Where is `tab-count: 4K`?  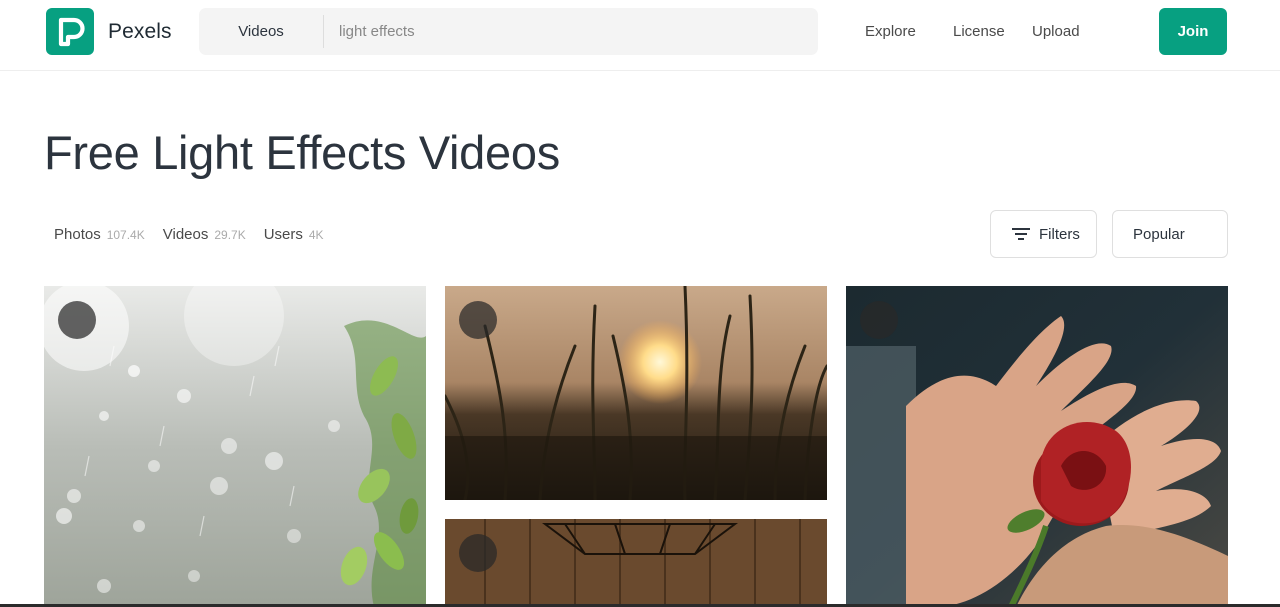
tab-count: 4K is located at coordinates (316, 235).